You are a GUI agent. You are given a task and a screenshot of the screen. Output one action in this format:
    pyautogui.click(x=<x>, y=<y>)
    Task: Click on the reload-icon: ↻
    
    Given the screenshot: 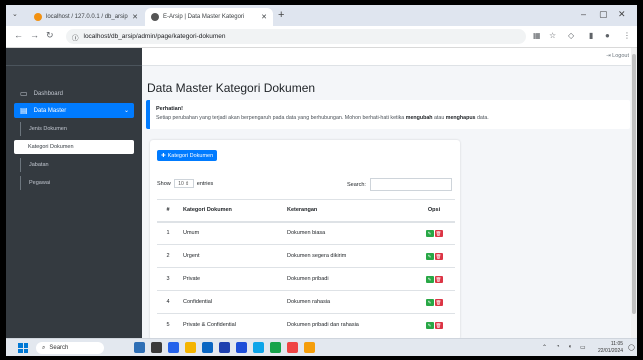 What is the action you would take?
    pyautogui.click(x=50, y=35)
    